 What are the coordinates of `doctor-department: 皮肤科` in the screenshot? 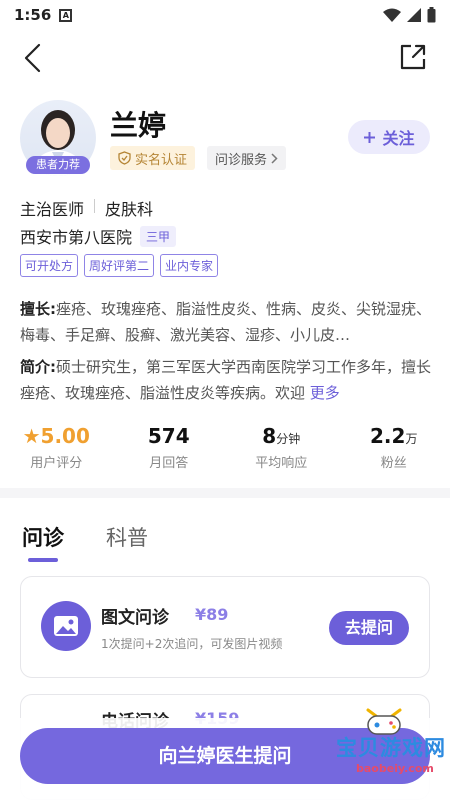 It's located at (129, 209).